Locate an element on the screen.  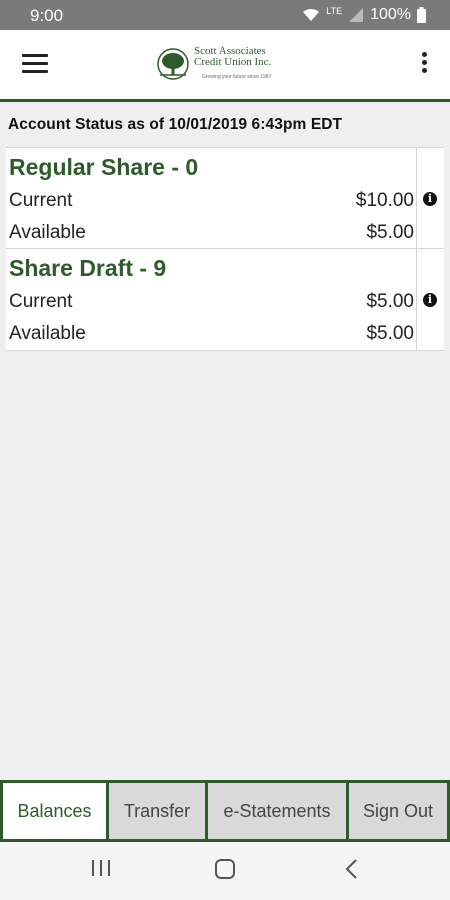
wifi-icon is located at coordinates (311, 15).